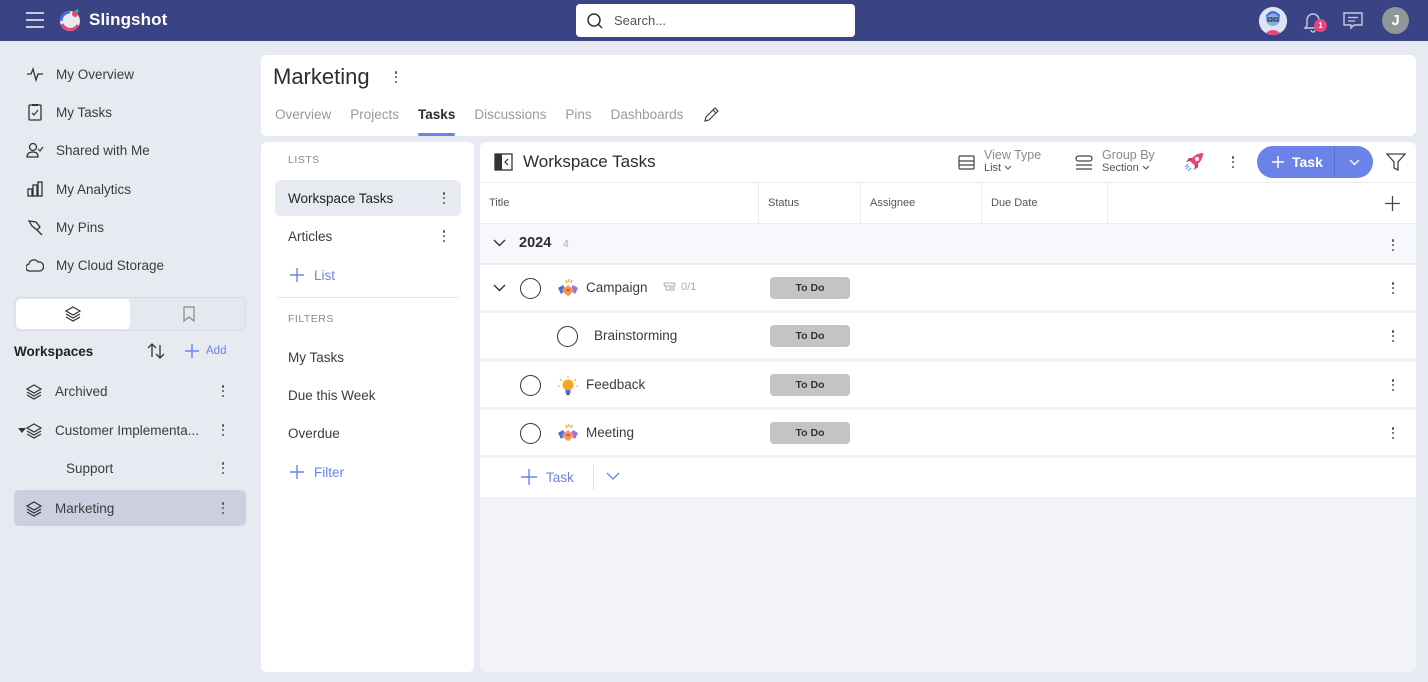 Image resolution: width=1428 pixels, height=682 pixels. I want to click on nav-item-my-cloud-storage: My Cloud Storage, so click(130, 265).